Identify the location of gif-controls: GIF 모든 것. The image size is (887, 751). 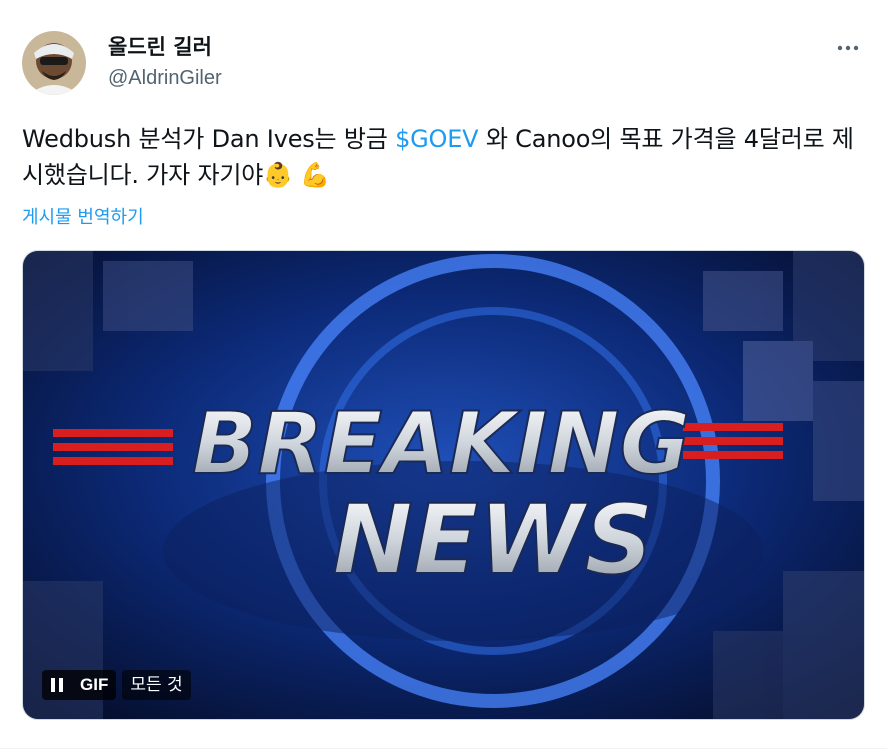
(116, 685).